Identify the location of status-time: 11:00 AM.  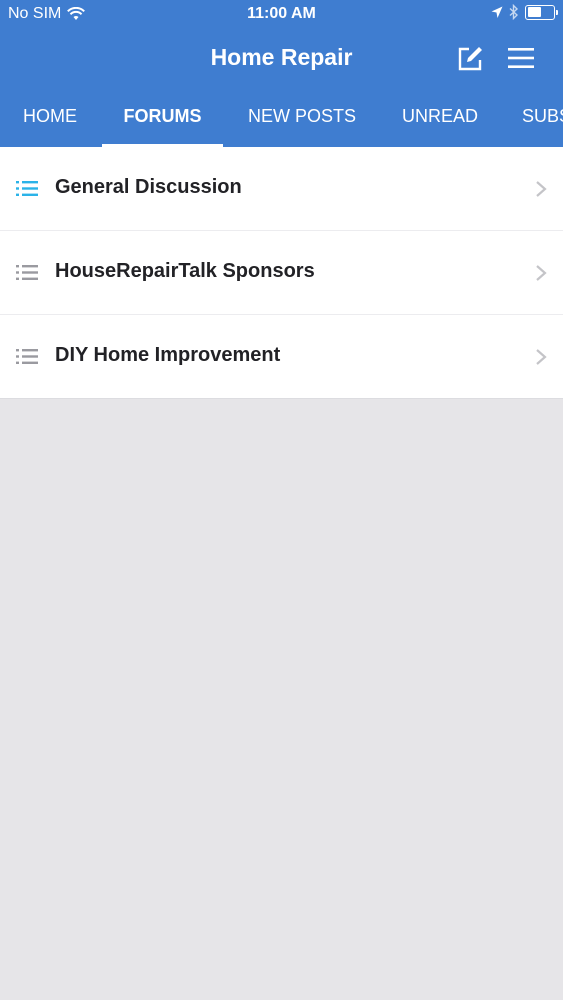
(281, 13).